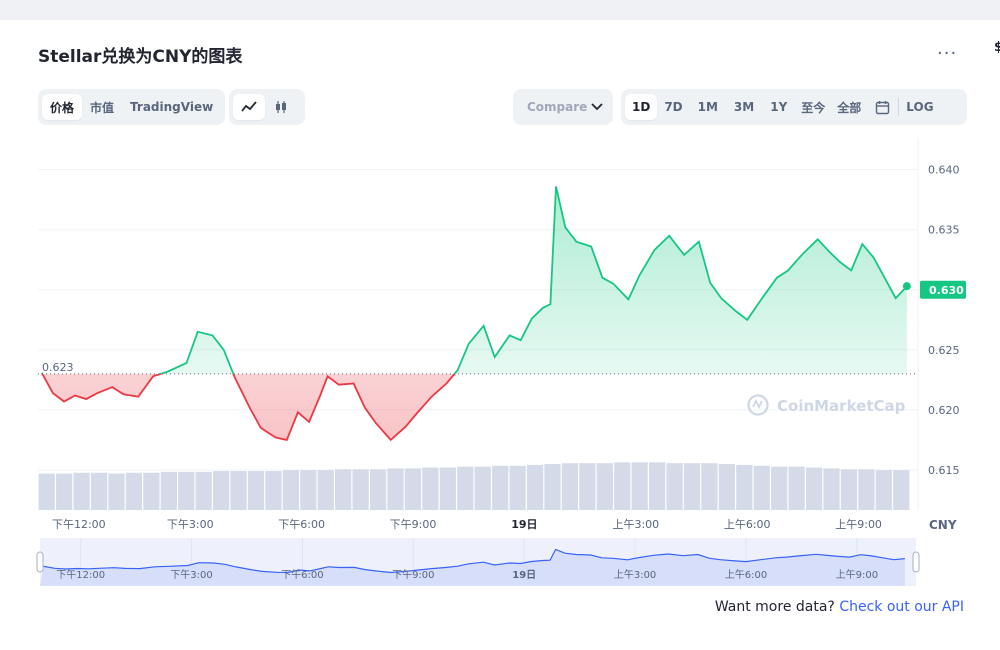 This screenshot has height=650, width=1000. I want to click on watermark: CoinMarketCap, so click(826, 405).